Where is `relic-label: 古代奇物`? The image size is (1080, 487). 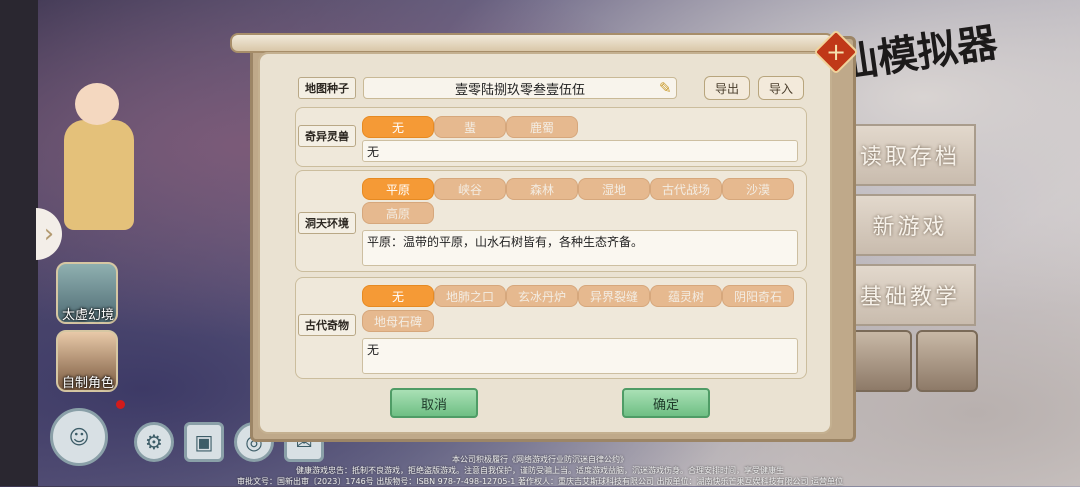
relic-label: 古代奇物 is located at coordinates (327, 325).